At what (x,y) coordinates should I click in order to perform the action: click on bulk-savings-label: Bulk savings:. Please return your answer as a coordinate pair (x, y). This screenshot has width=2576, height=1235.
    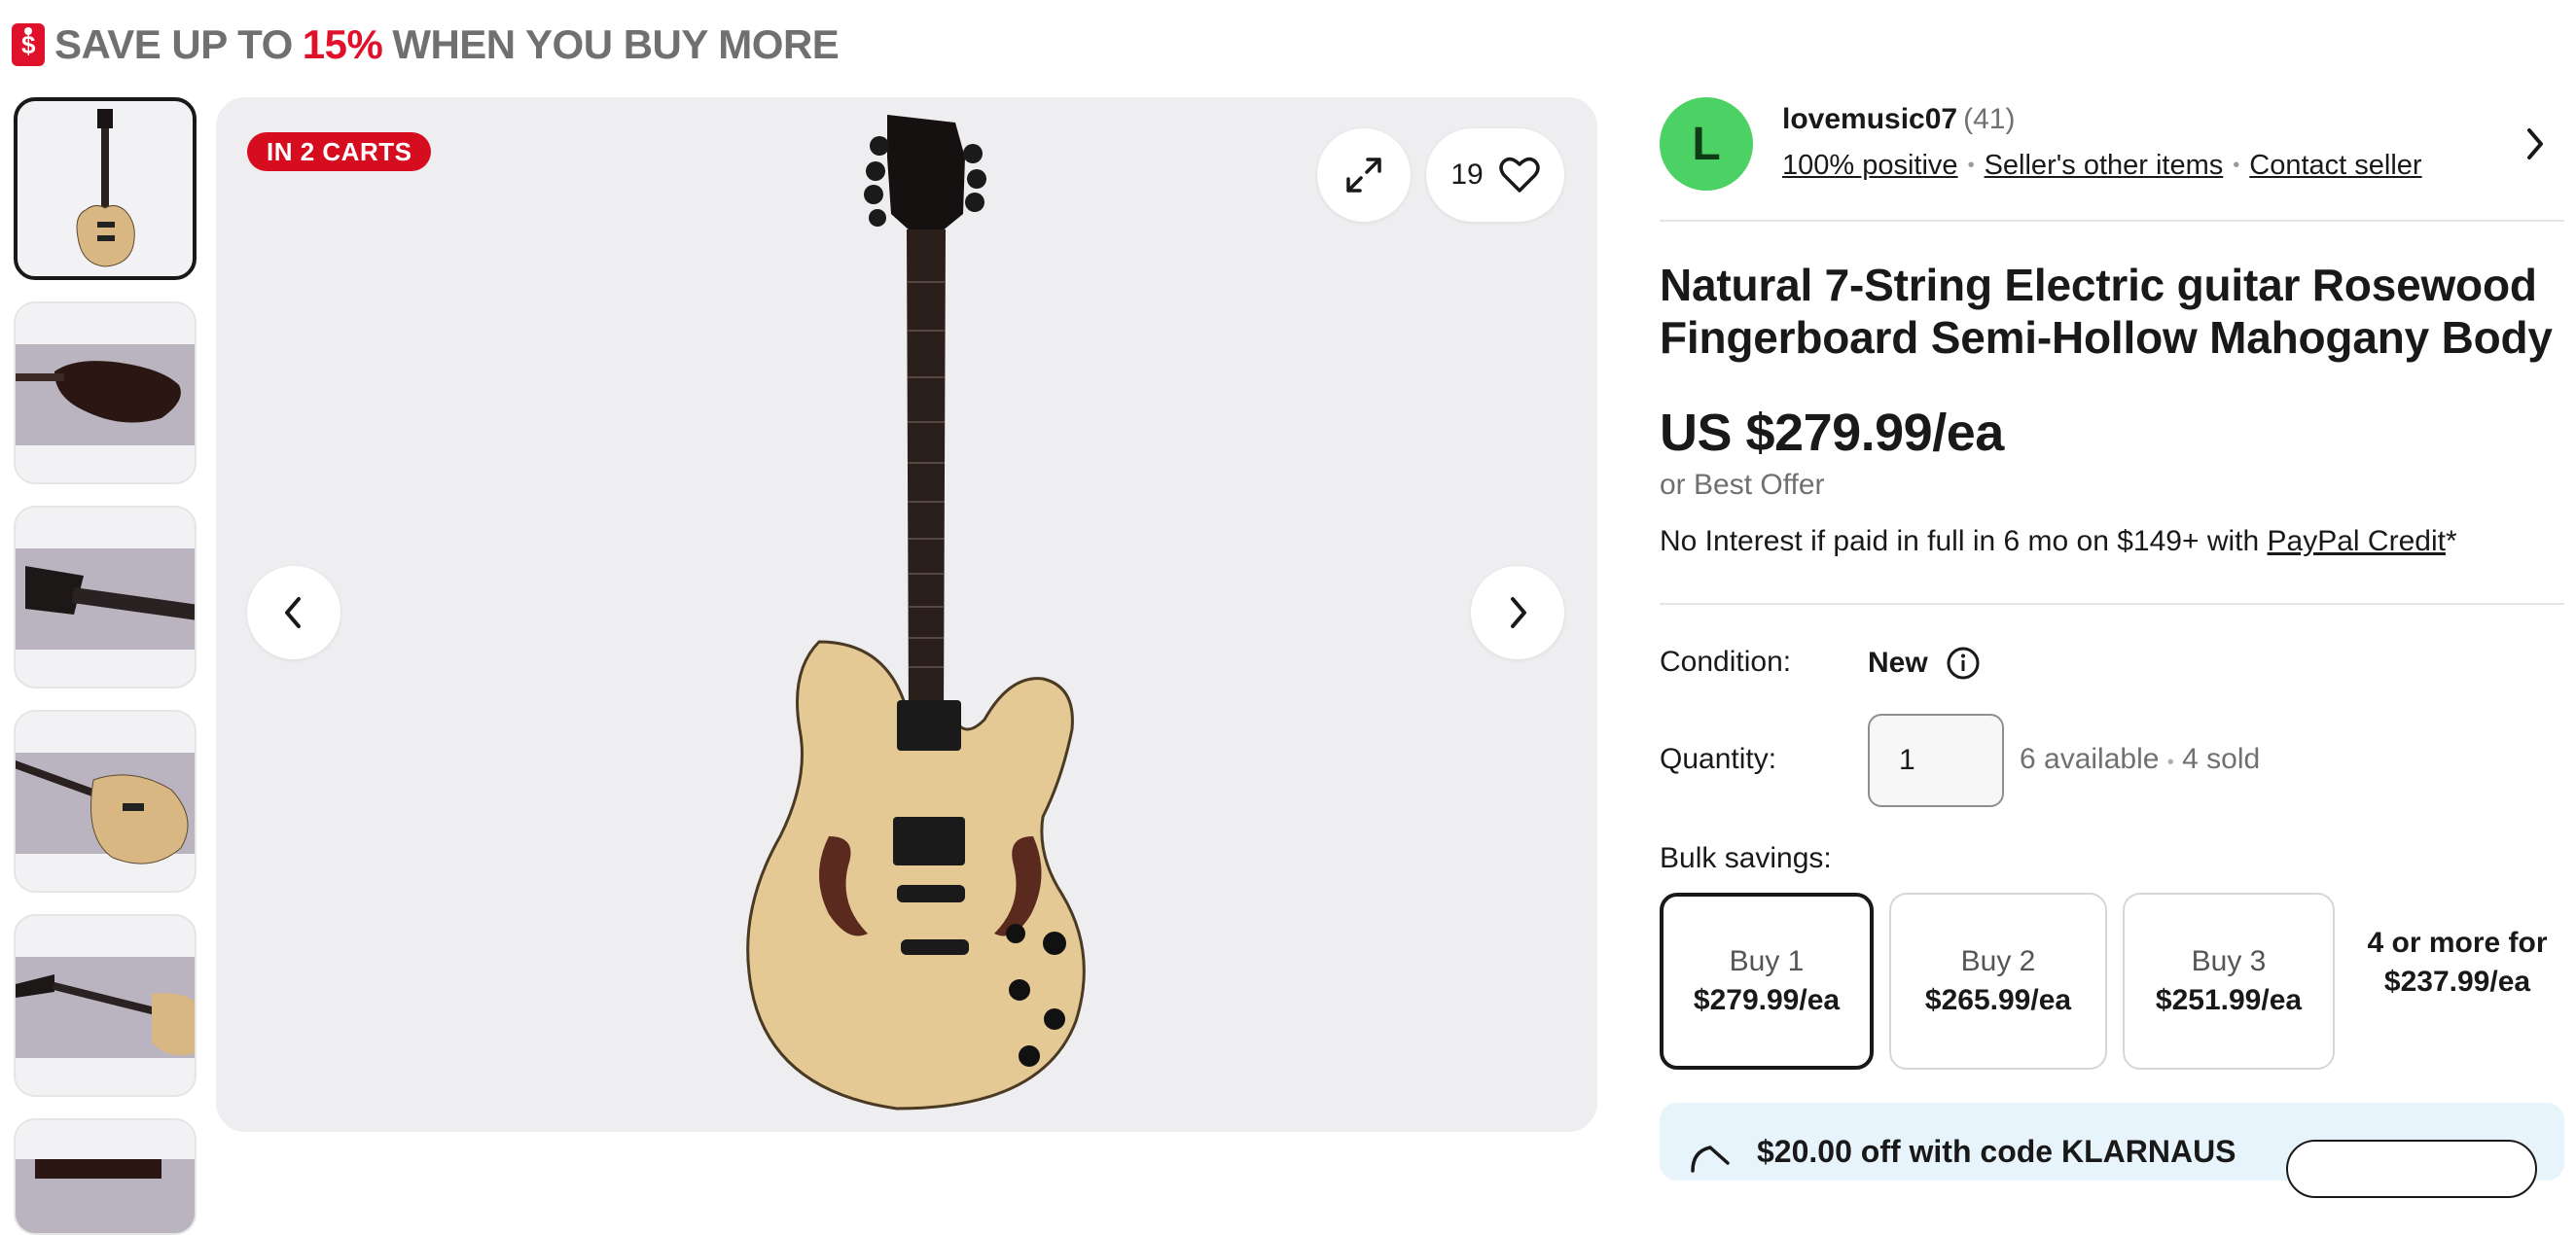
    Looking at the image, I should click on (1746, 858).